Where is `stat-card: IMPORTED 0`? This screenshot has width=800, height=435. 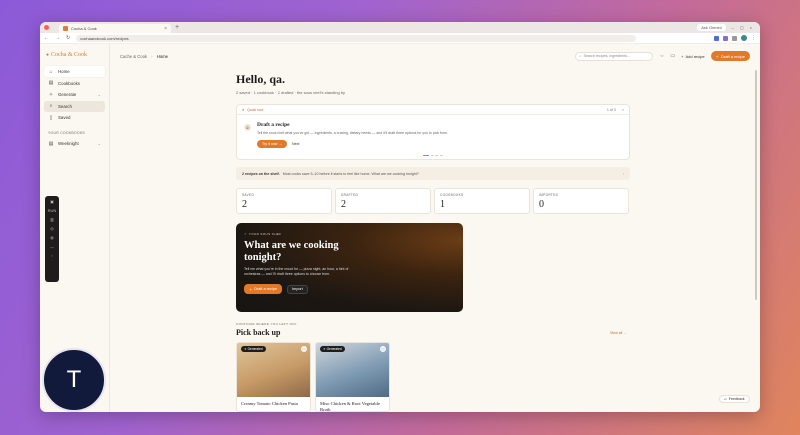
stat-card: IMPORTED 0 is located at coordinates (581, 201).